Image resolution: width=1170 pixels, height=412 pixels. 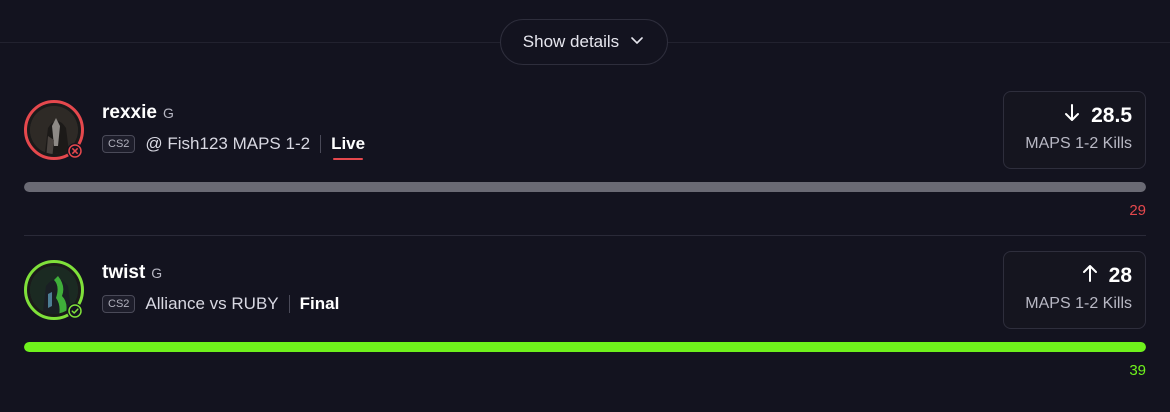 What do you see at coordinates (1137, 370) in the screenshot?
I see `actual-value: 39` at bounding box center [1137, 370].